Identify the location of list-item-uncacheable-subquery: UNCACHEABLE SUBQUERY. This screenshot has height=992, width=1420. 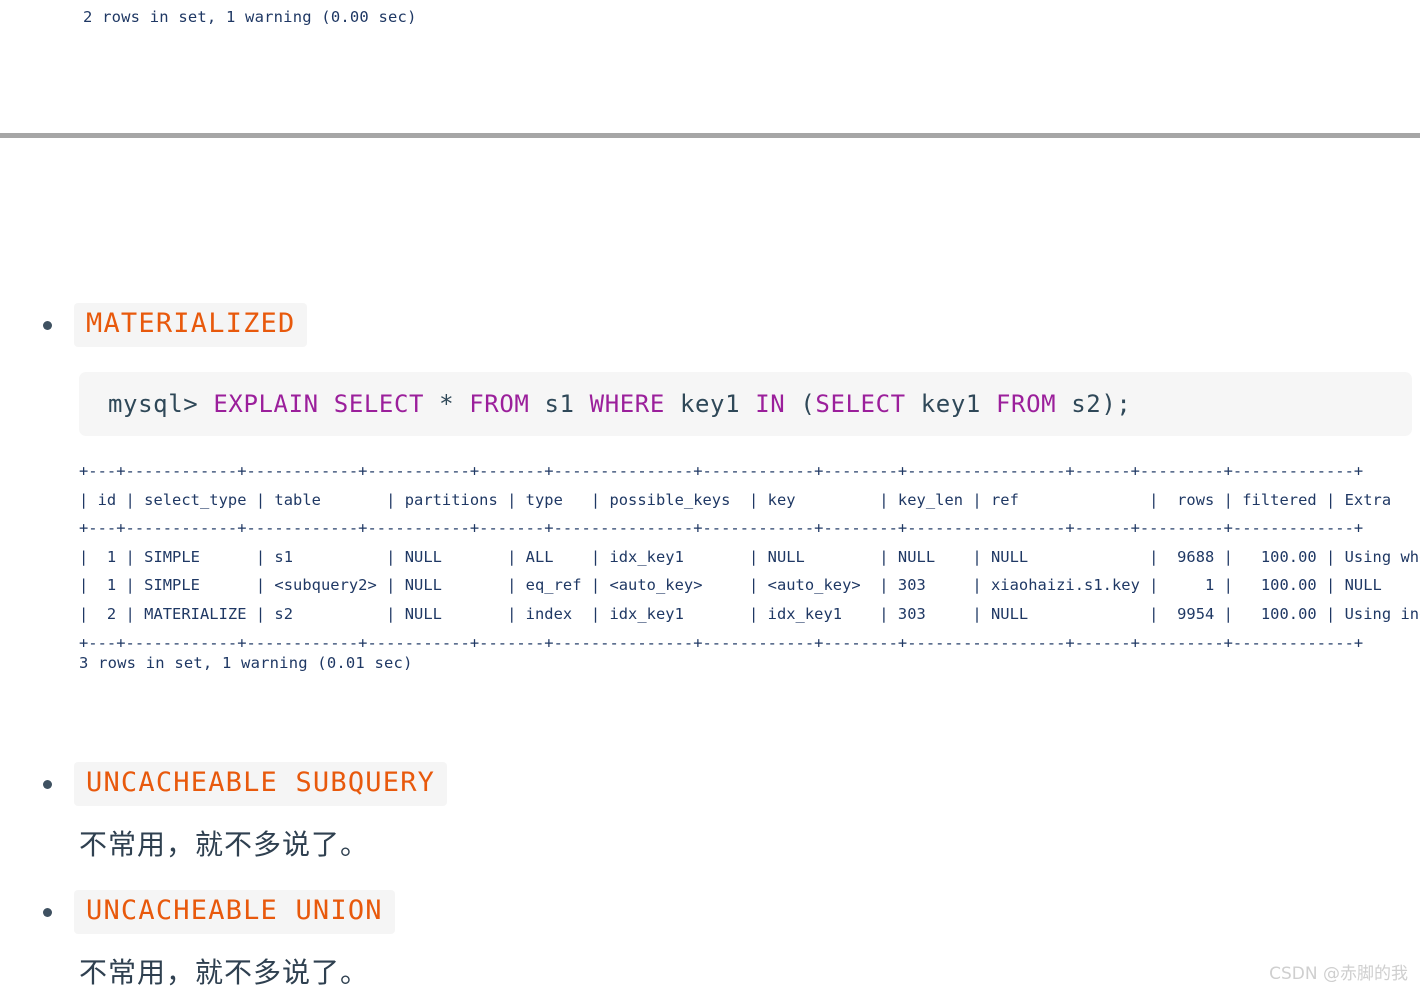
(245, 784).